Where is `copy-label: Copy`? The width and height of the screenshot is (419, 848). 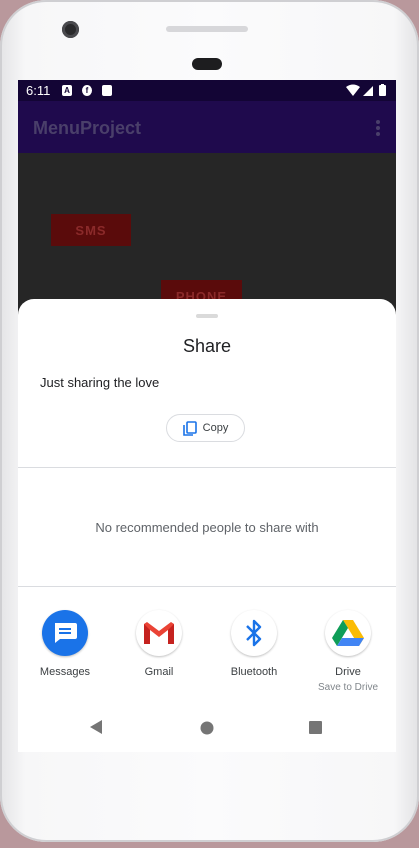 copy-label: Copy is located at coordinates (215, 428).